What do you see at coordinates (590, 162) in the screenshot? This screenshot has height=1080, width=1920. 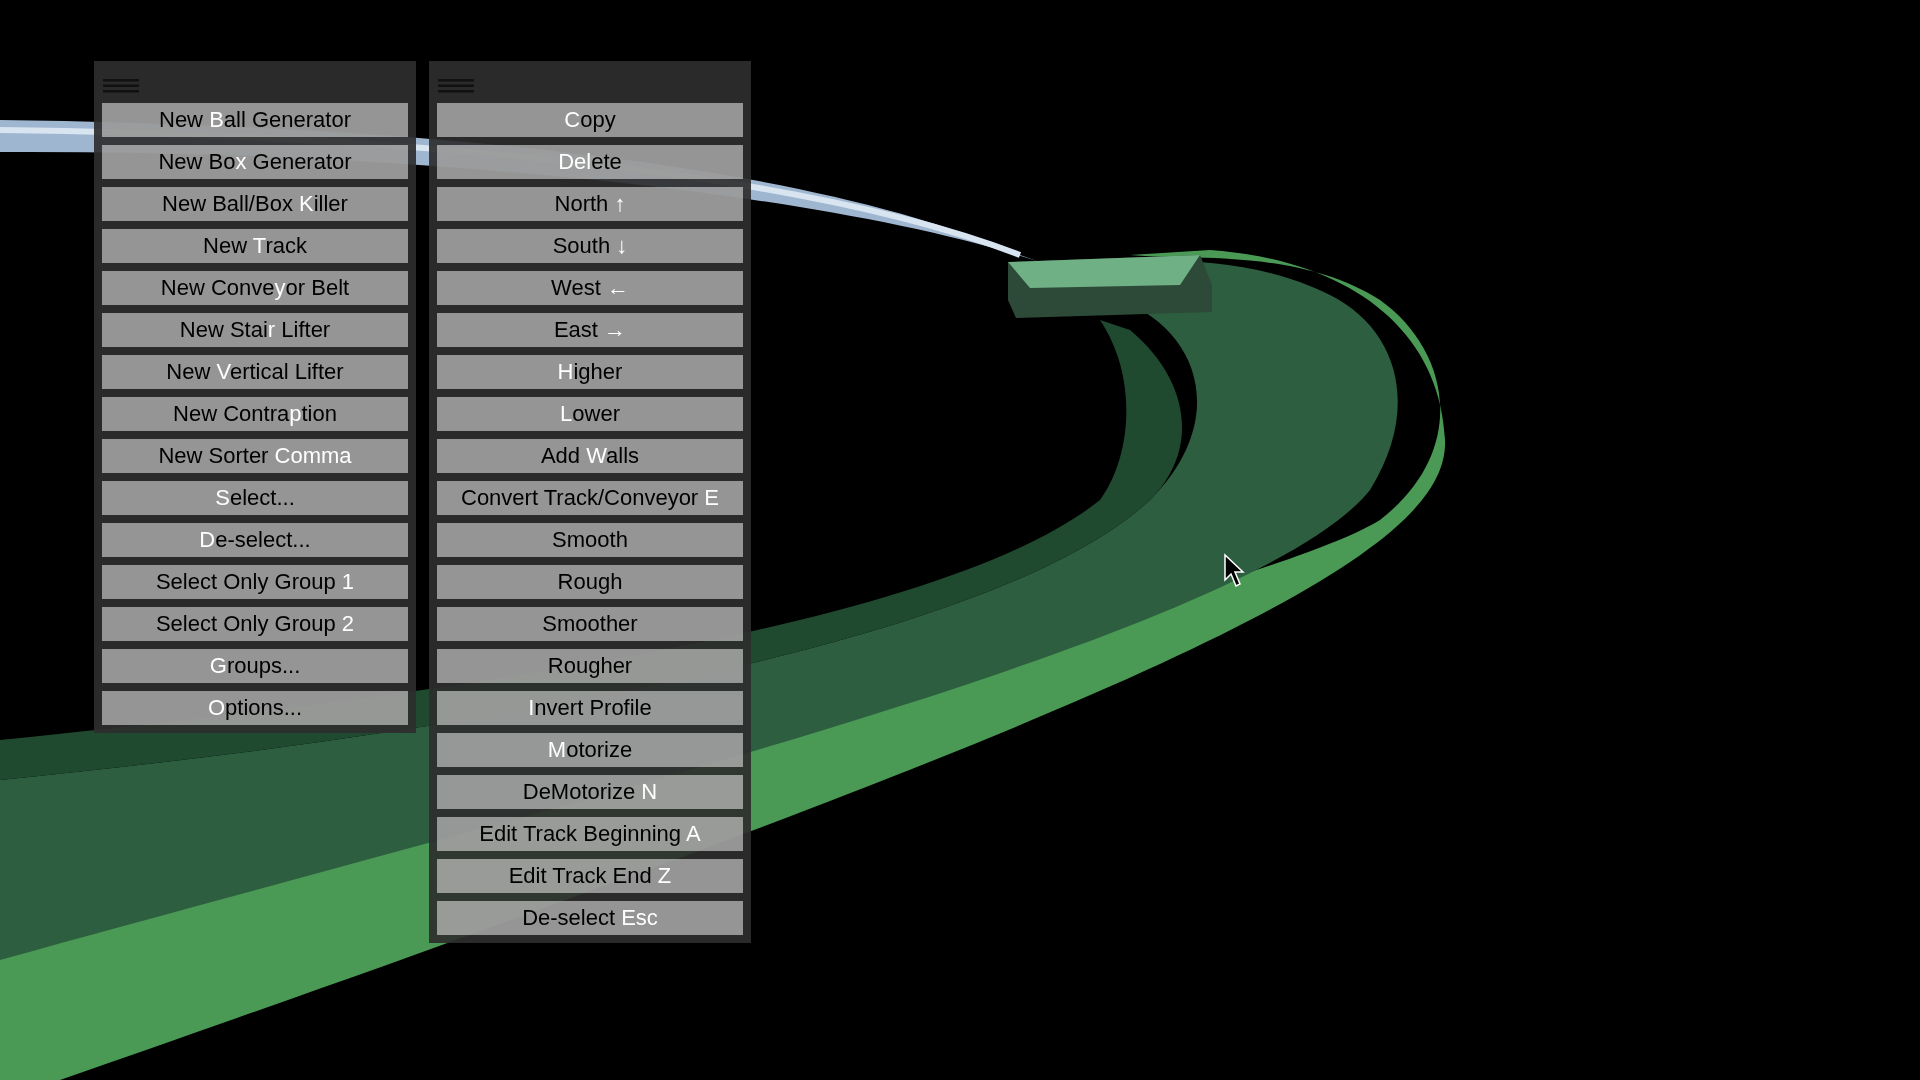 I see `menu-button: Delete` at bounding box center [590, 162].